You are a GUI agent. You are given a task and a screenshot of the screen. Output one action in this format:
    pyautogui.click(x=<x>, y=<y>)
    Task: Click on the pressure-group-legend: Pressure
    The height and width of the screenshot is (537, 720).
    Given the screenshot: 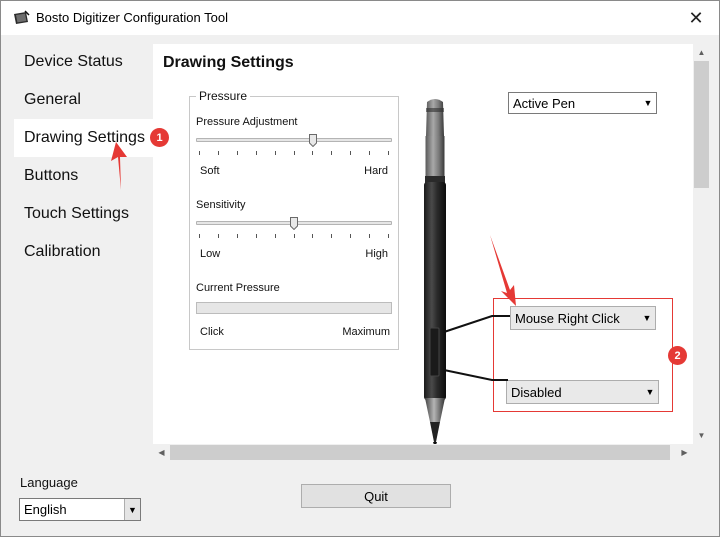 What is the action you would take?
    pyautogui.click(x=223, y=96)
    